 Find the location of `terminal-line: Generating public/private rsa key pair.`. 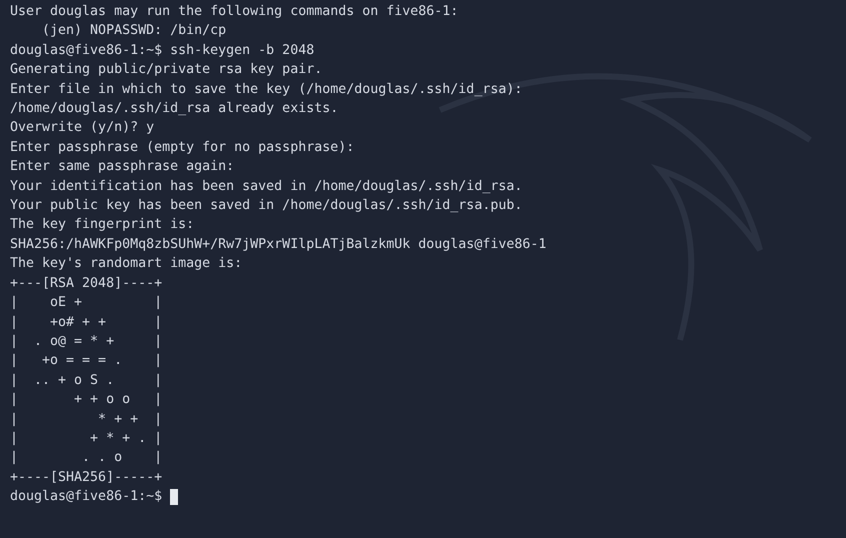

terminal-line: Generating public/private rsa key pair. is located at coordinates (166, 70).